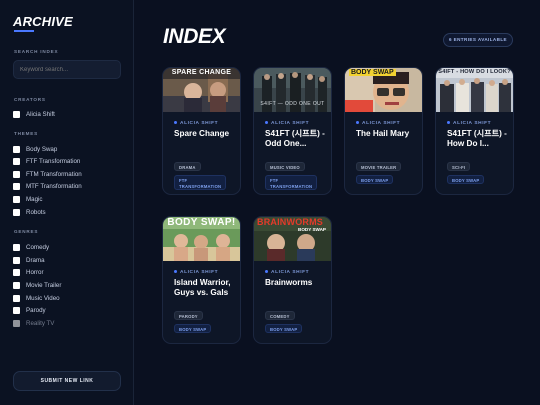  I want to click on thumbnail-subcaption: BODY SWAP, so click(312, 229).